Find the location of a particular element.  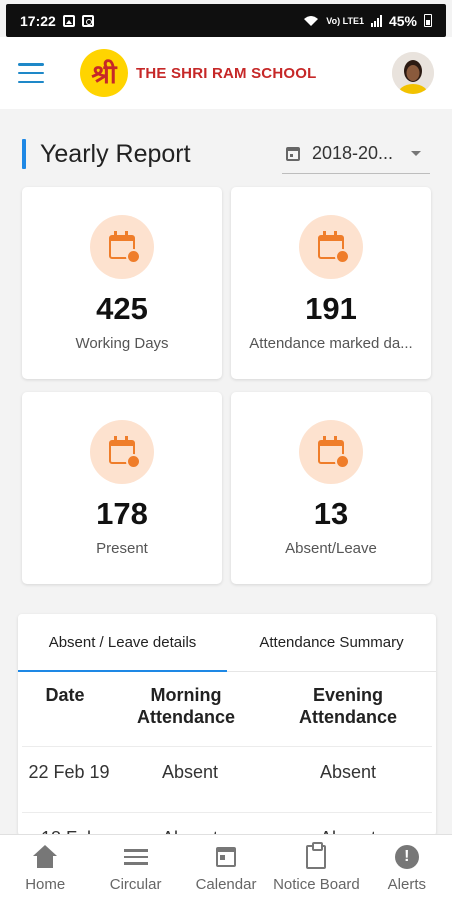

stat-card-working-days: 425 Working Days is located at coordinates (122, 283).